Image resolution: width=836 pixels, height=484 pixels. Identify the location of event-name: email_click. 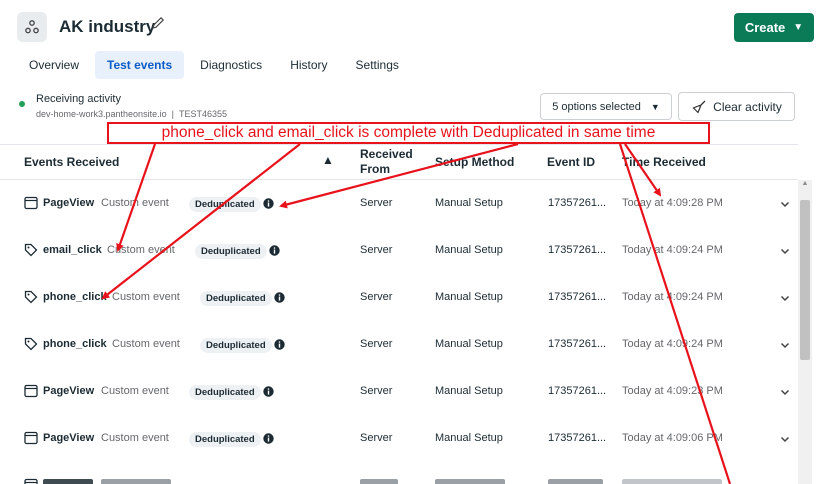
(72, 250).